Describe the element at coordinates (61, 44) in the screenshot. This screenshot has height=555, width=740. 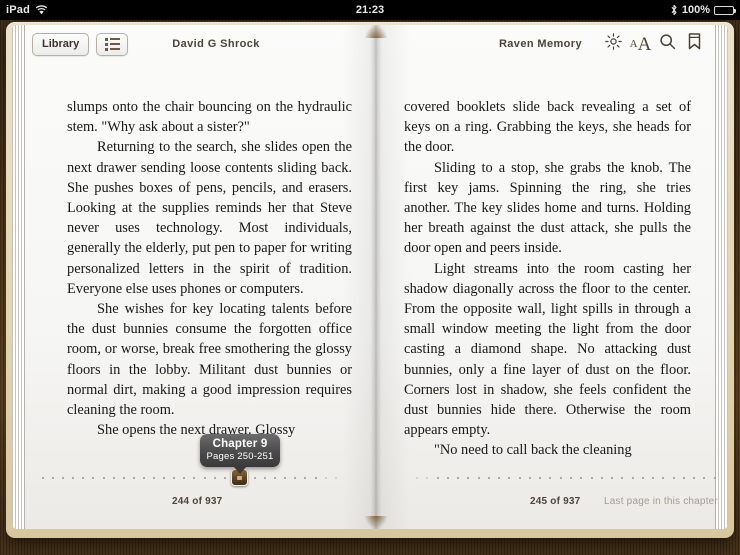
I see `library-button: Library` at that location.